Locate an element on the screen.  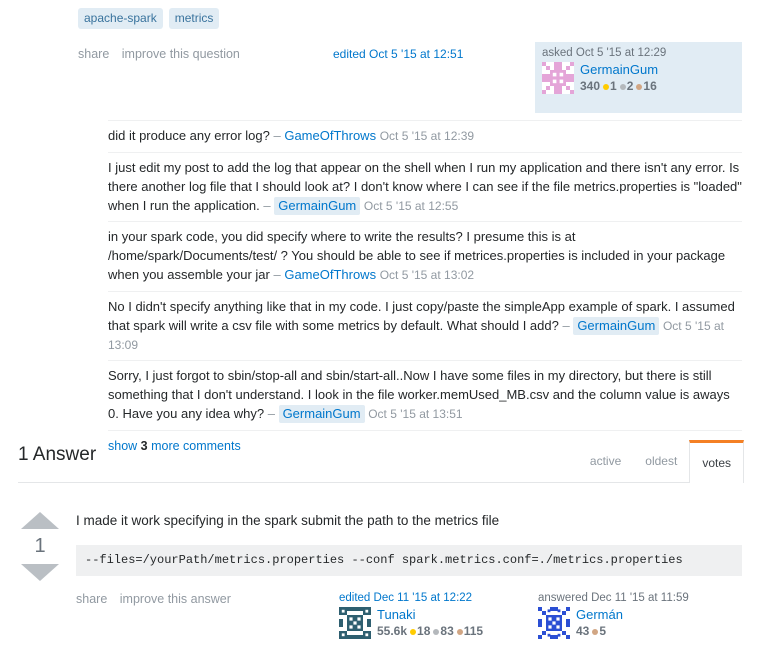
answer-answered-user-card: answered Dec 11 '15 at 11:59 Germán 43 5 is located at coordinates (613, 616).